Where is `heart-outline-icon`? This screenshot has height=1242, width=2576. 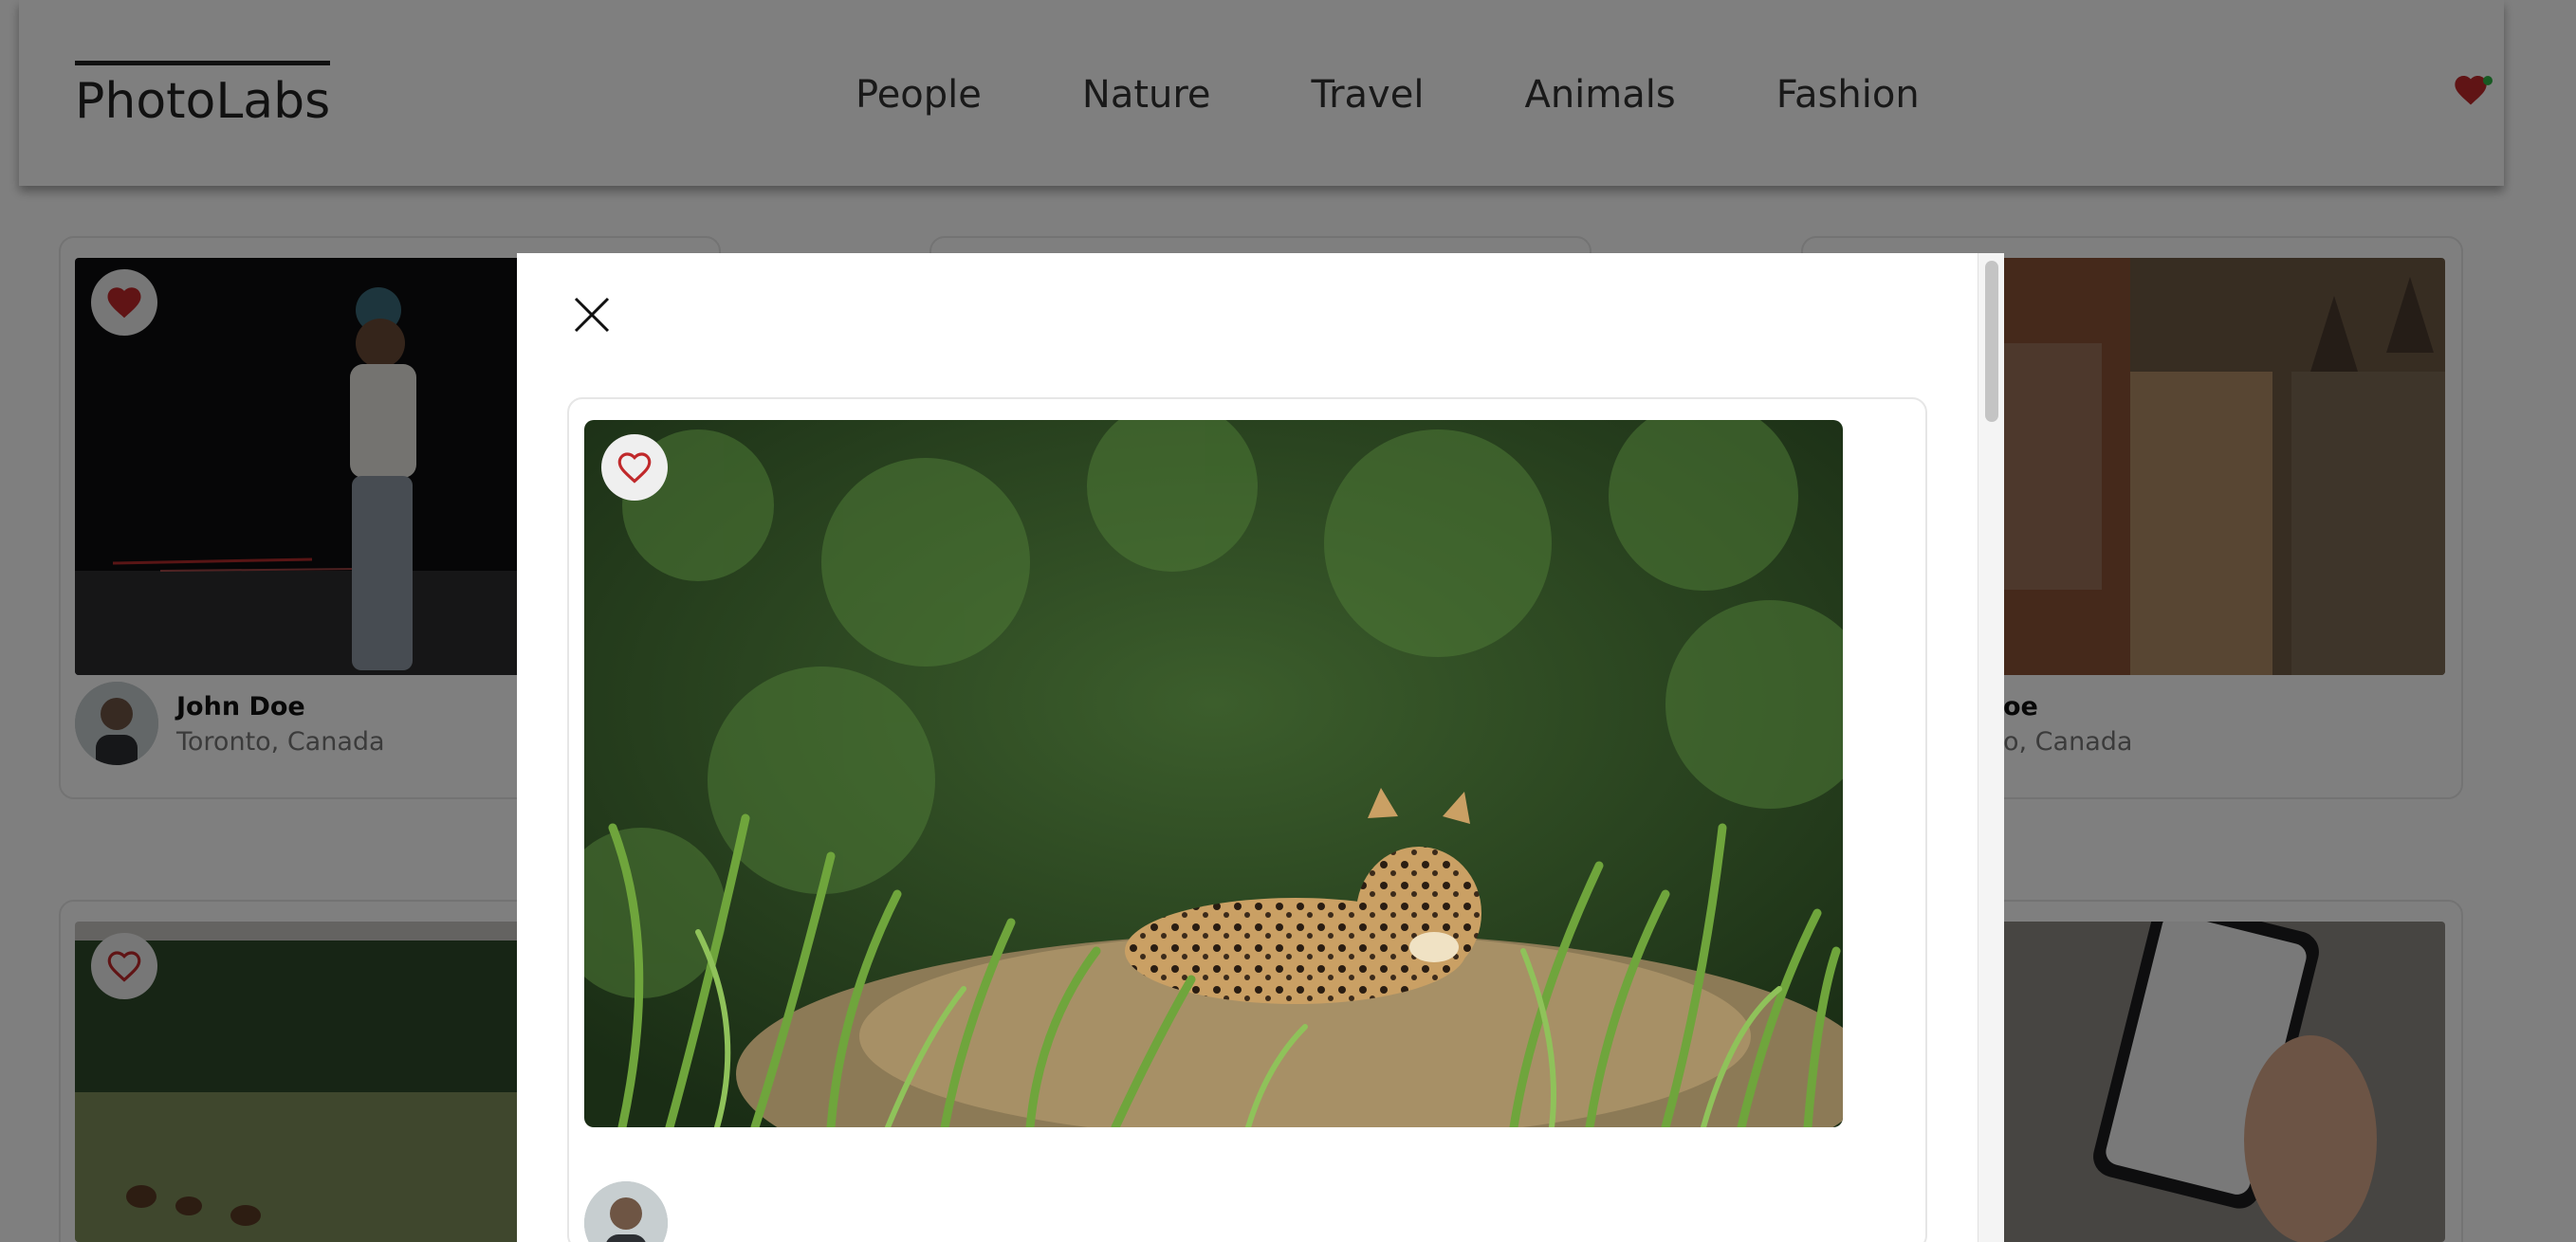
heart-outline-icon is located at coordinates (634, 468).